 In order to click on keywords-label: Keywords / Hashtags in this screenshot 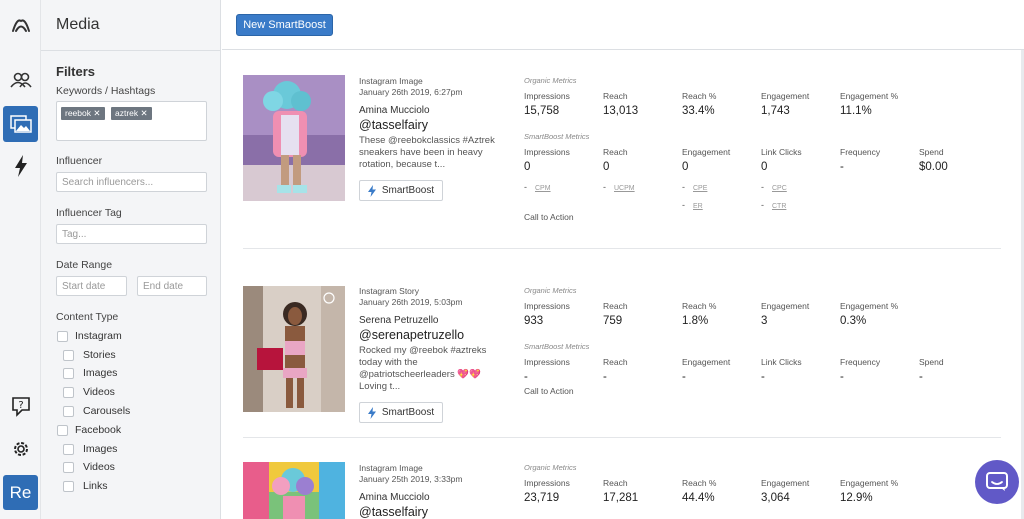, I will do `click(106, 91)`.